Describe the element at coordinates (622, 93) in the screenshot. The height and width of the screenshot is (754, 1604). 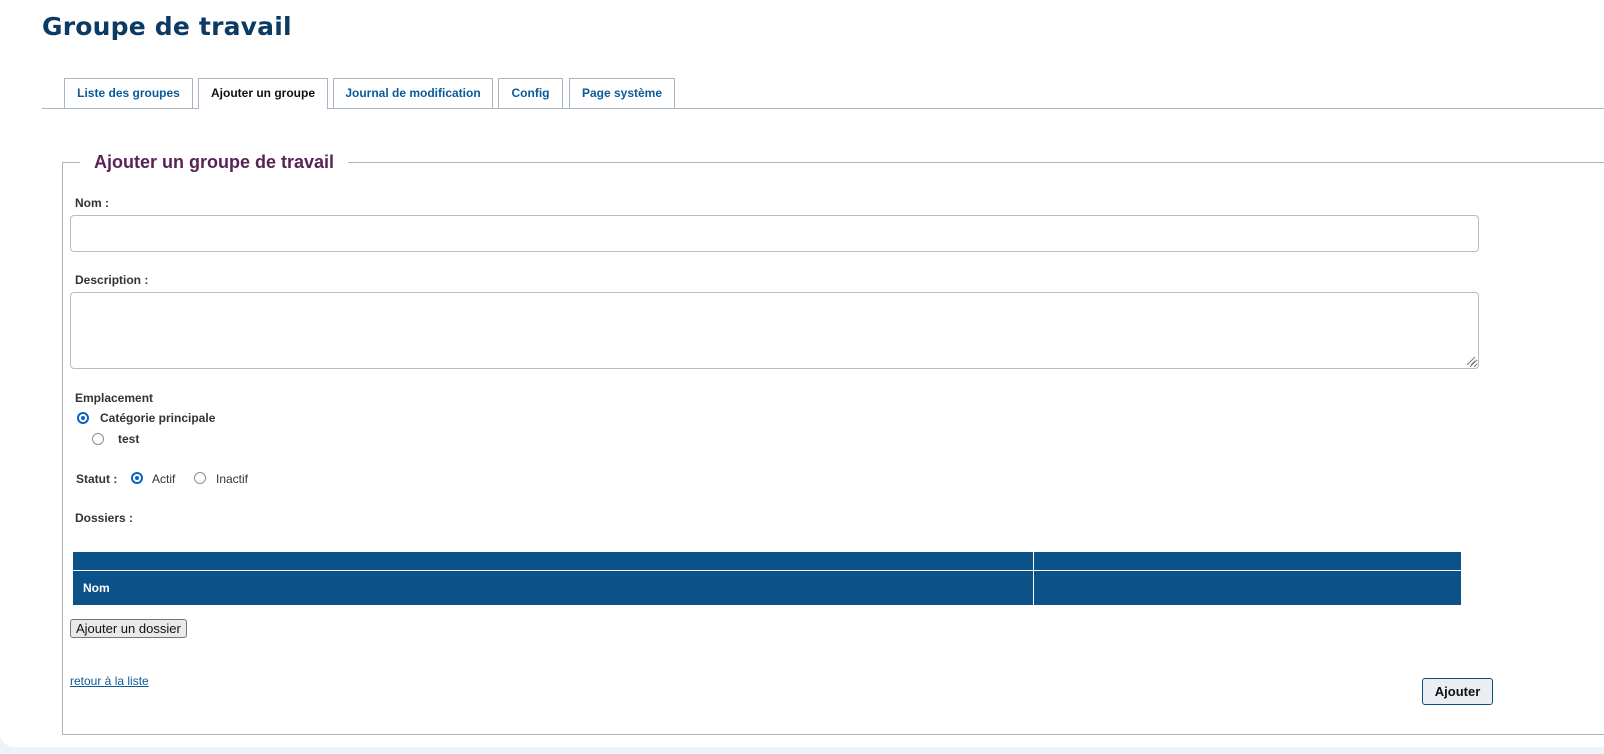
I see `tab-page-systeme: Page système` at that location.